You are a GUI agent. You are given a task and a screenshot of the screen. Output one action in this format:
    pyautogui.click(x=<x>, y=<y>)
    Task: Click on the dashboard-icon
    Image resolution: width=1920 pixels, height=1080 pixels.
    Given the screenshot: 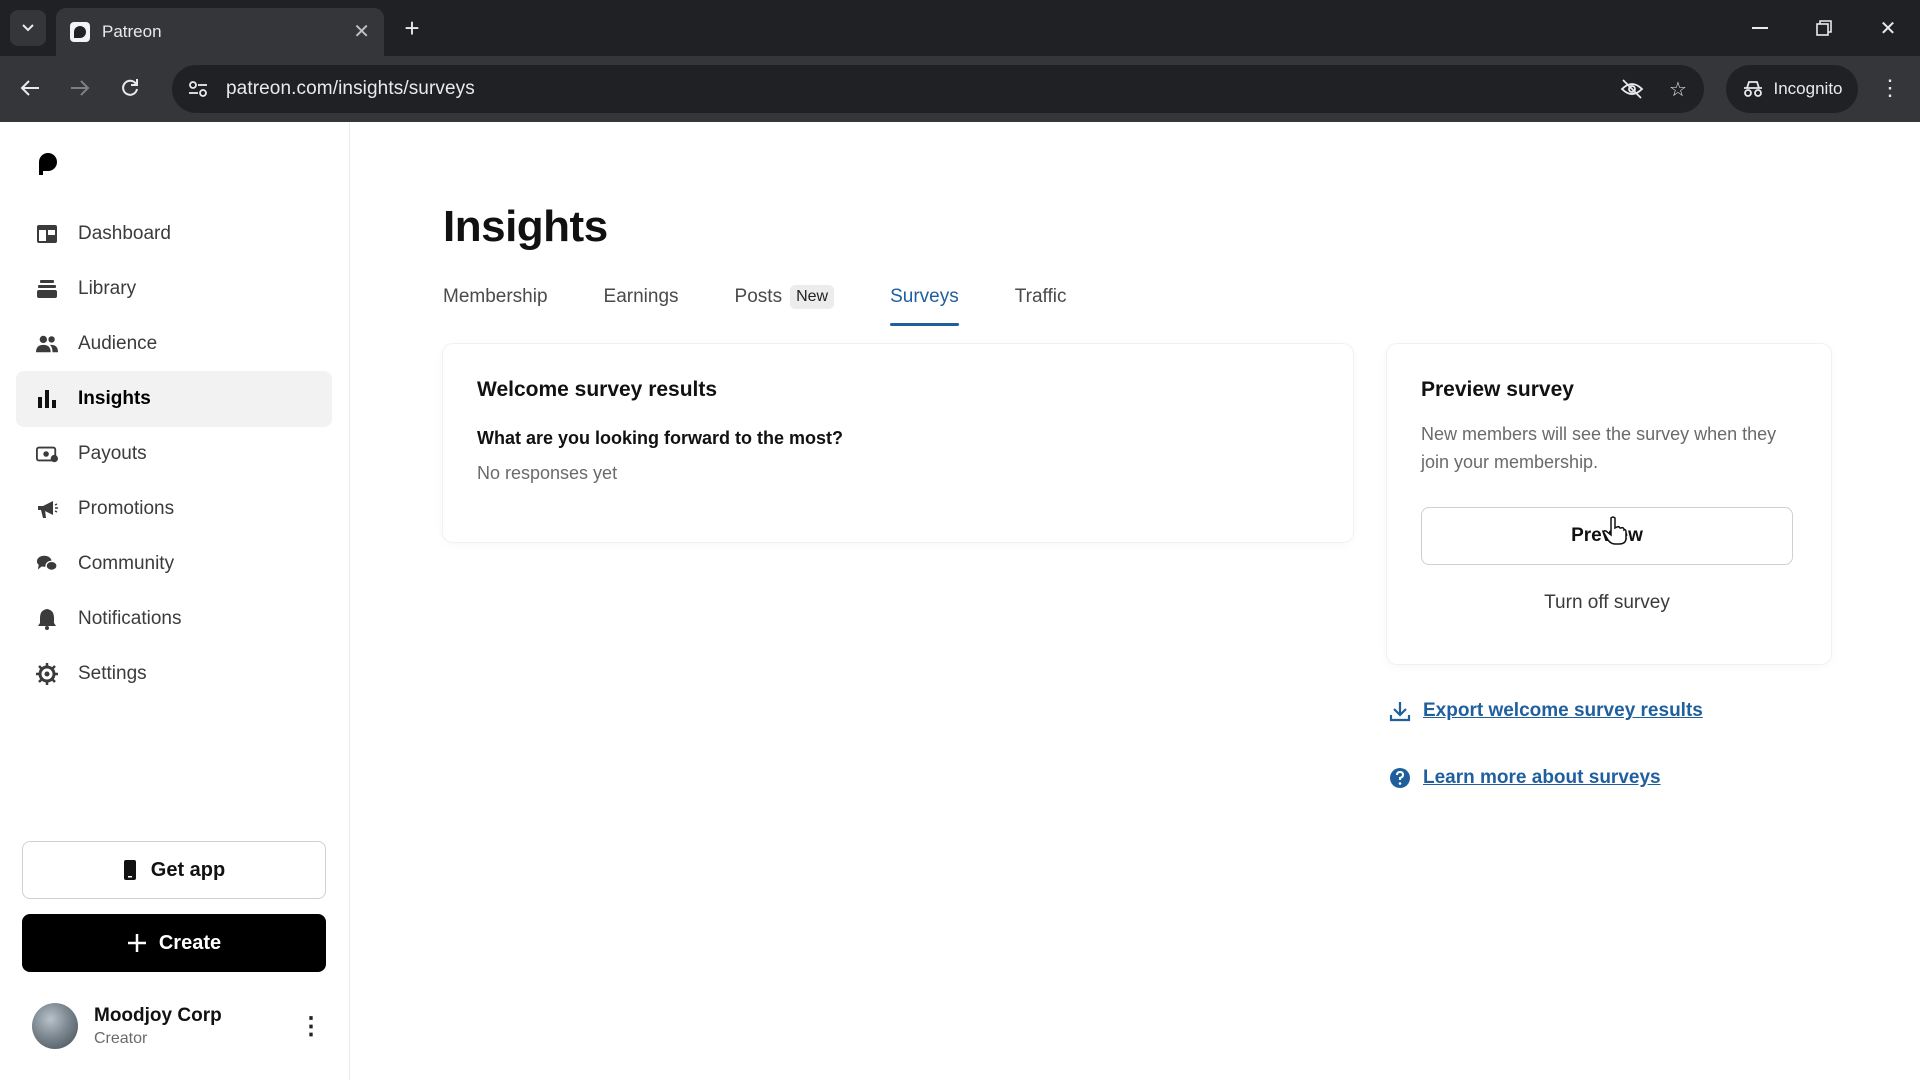 What is the action you would take?
    pyautogui.click(x=47, y=234)
    